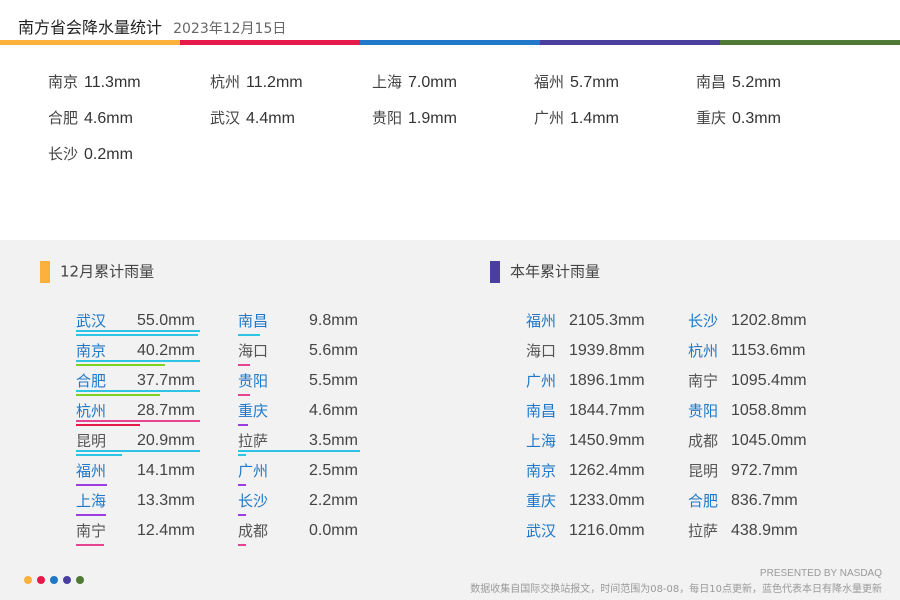 This screenshot has width=900, height=600. Describe the element at coordinates (298, 411) in the screenshot. I see `city-row: 重庆 4.6mm` at that location.